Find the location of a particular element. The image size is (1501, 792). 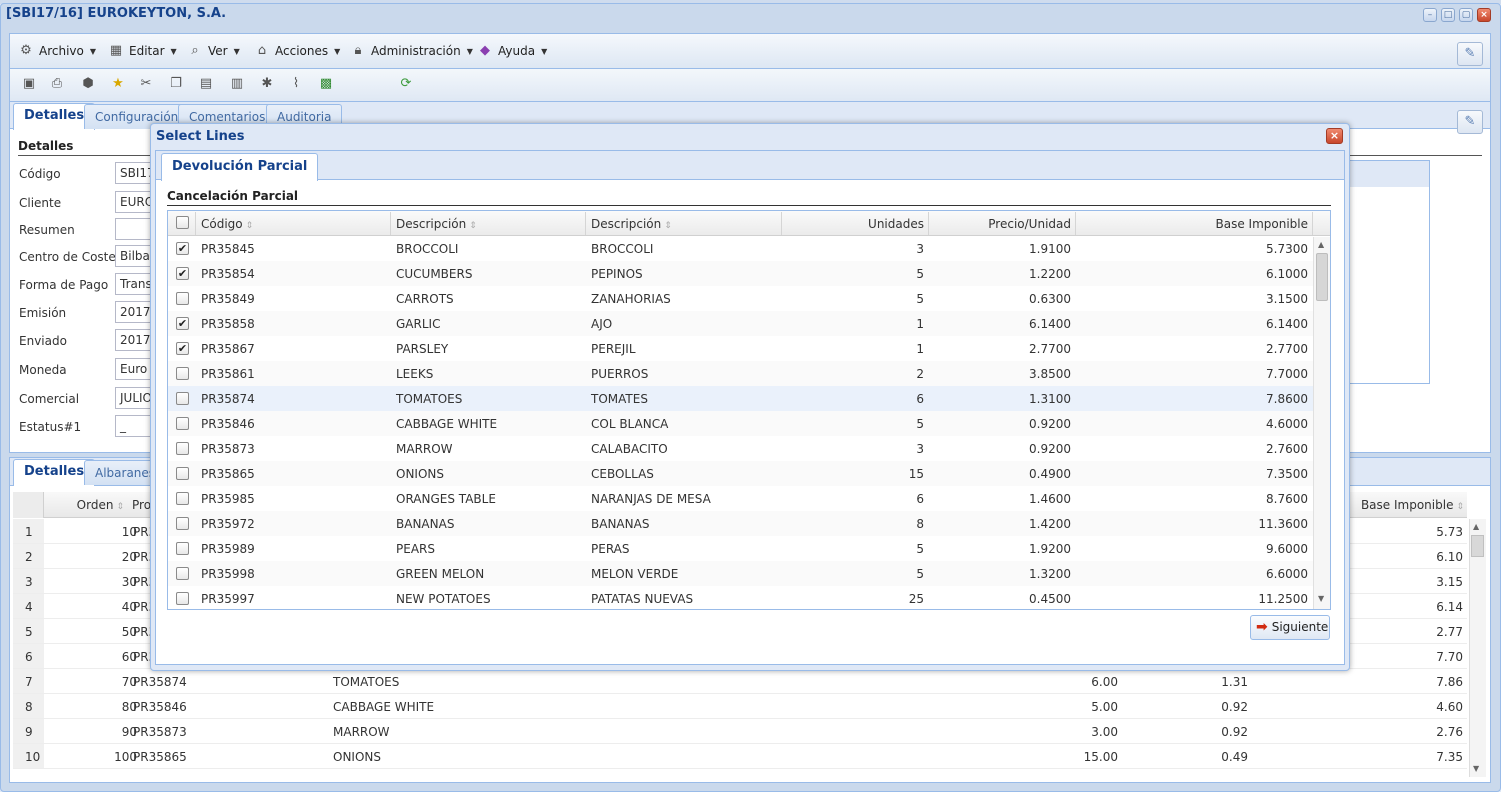

attach-icon: ⌇ is located at coordinates (296, 84).